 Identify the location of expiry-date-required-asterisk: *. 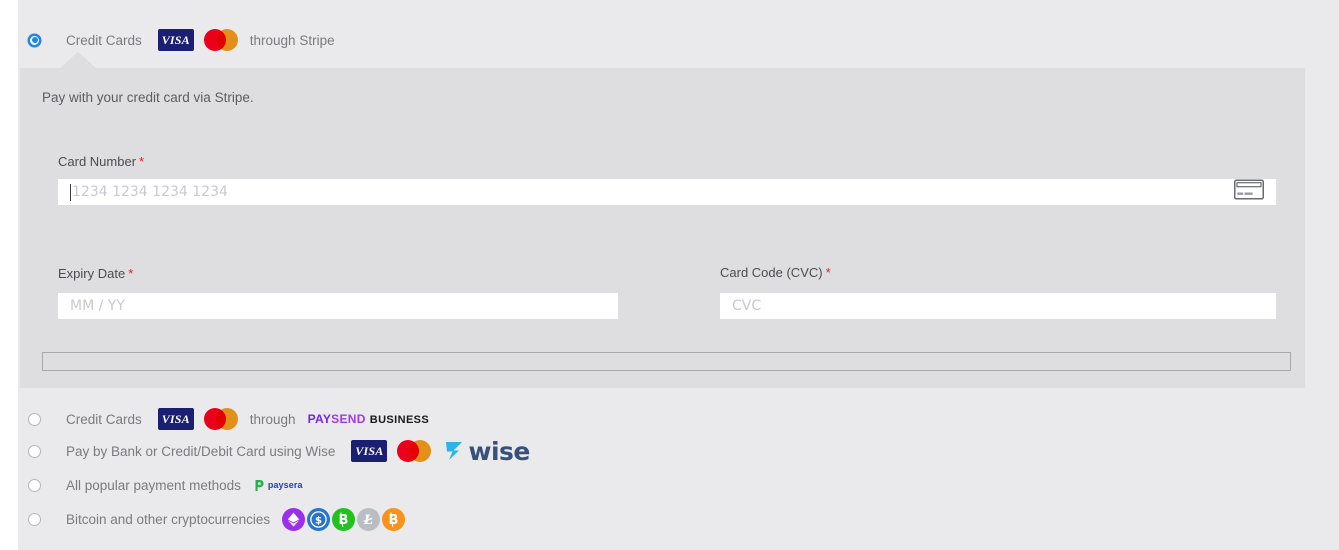
(131, 273).